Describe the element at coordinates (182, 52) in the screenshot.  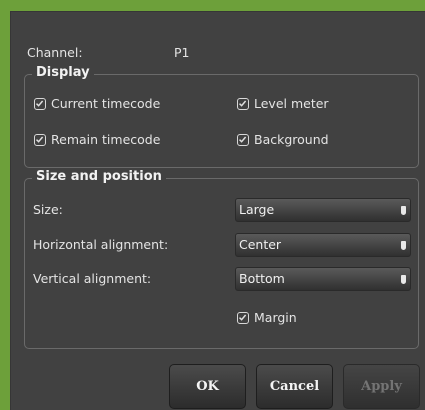
I see `channel-value: P1` at that location.